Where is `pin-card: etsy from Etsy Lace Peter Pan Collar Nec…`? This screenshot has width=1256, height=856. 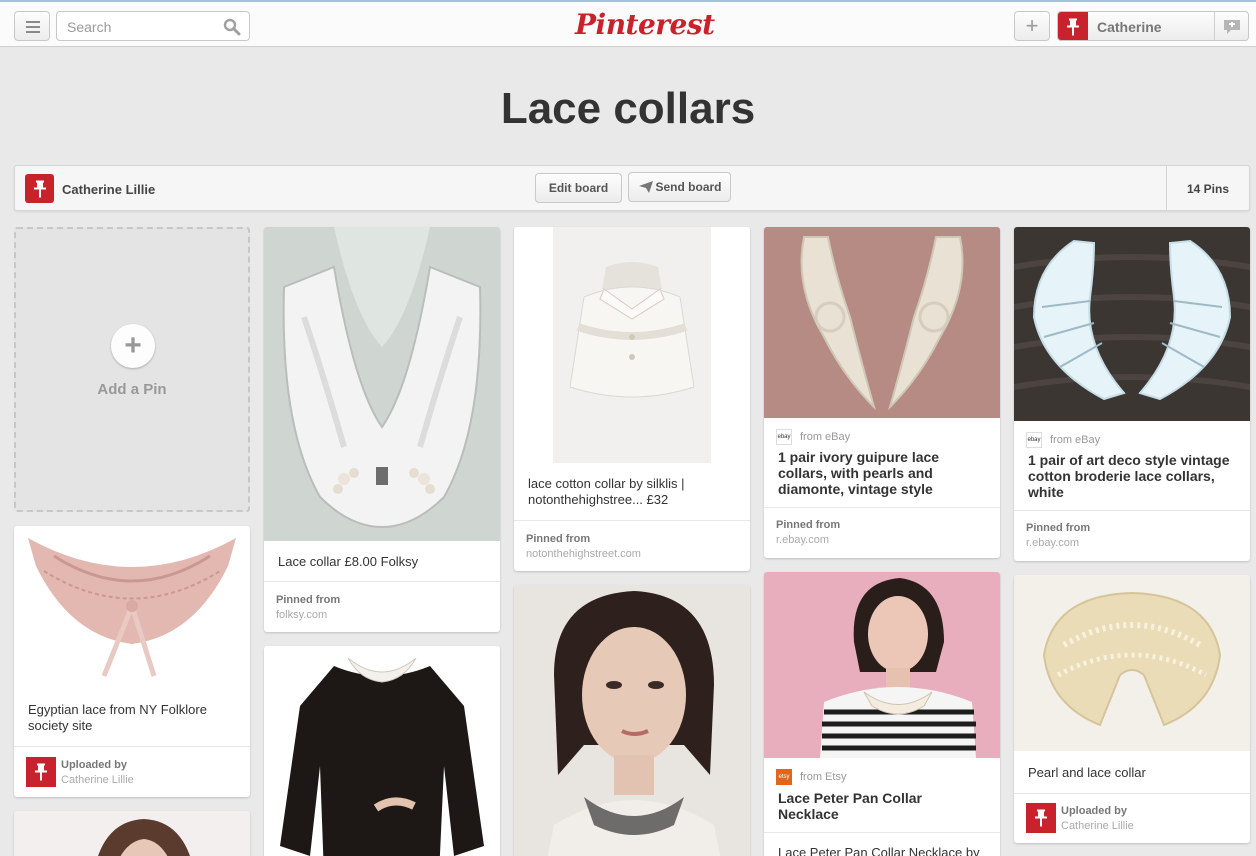
pin-card: etsy from Etsy Lace Peter Pan Collar Nec… is located at coordinates (882, 714).